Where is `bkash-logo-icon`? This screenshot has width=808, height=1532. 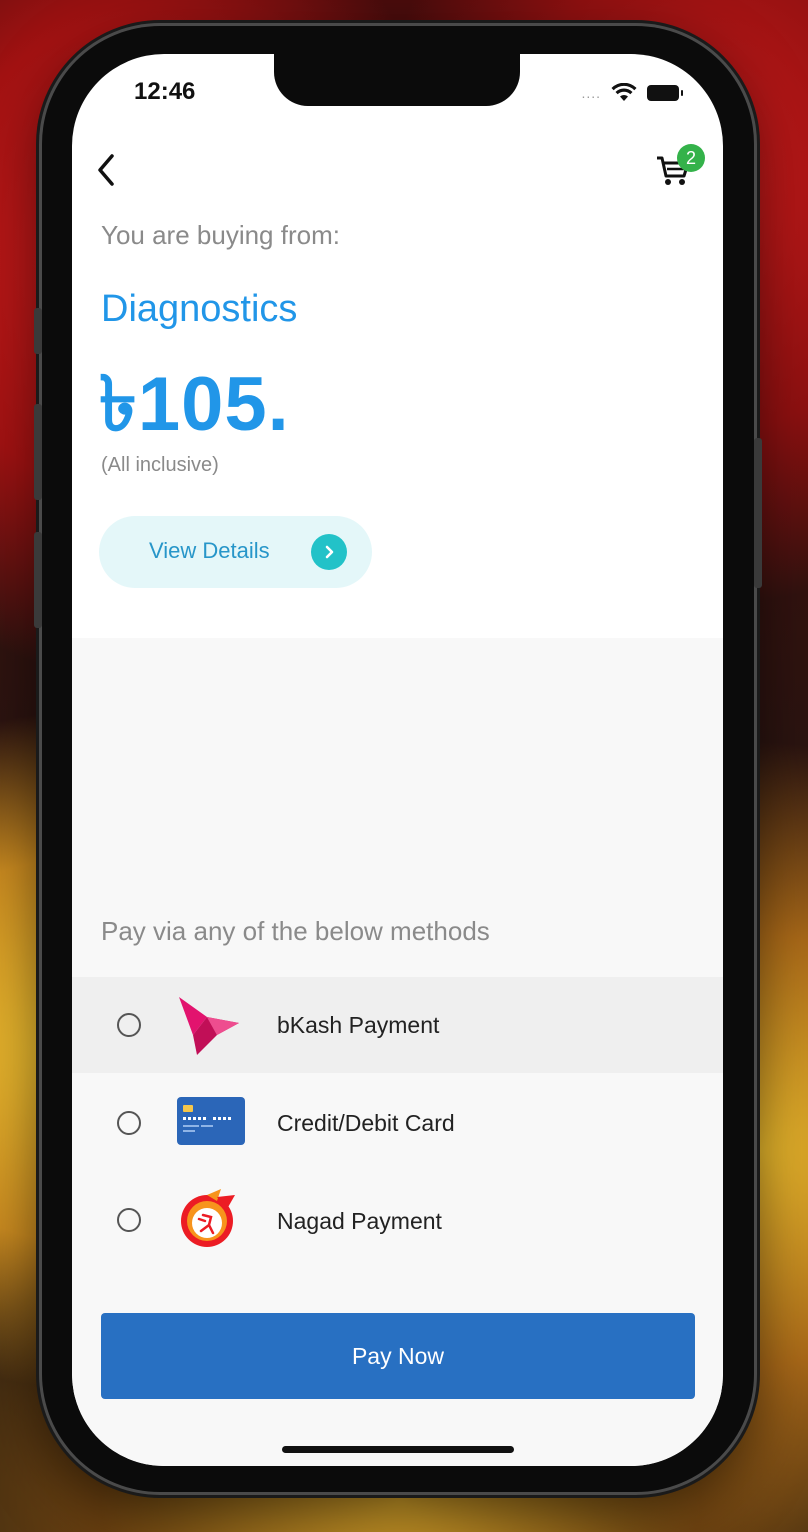
bkash-logo-icon is located at coordinates (209, 1026).